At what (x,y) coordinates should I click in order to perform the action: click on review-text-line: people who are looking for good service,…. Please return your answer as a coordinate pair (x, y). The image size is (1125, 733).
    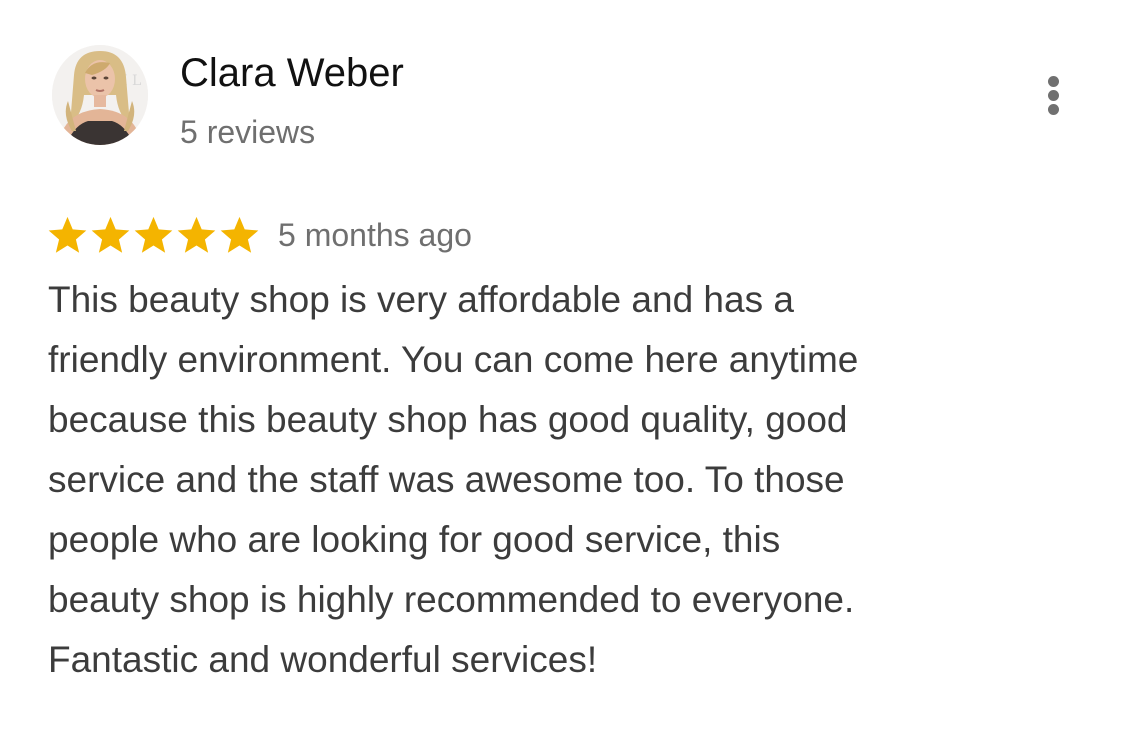
    Looking at the image, I should click on (414, 539).